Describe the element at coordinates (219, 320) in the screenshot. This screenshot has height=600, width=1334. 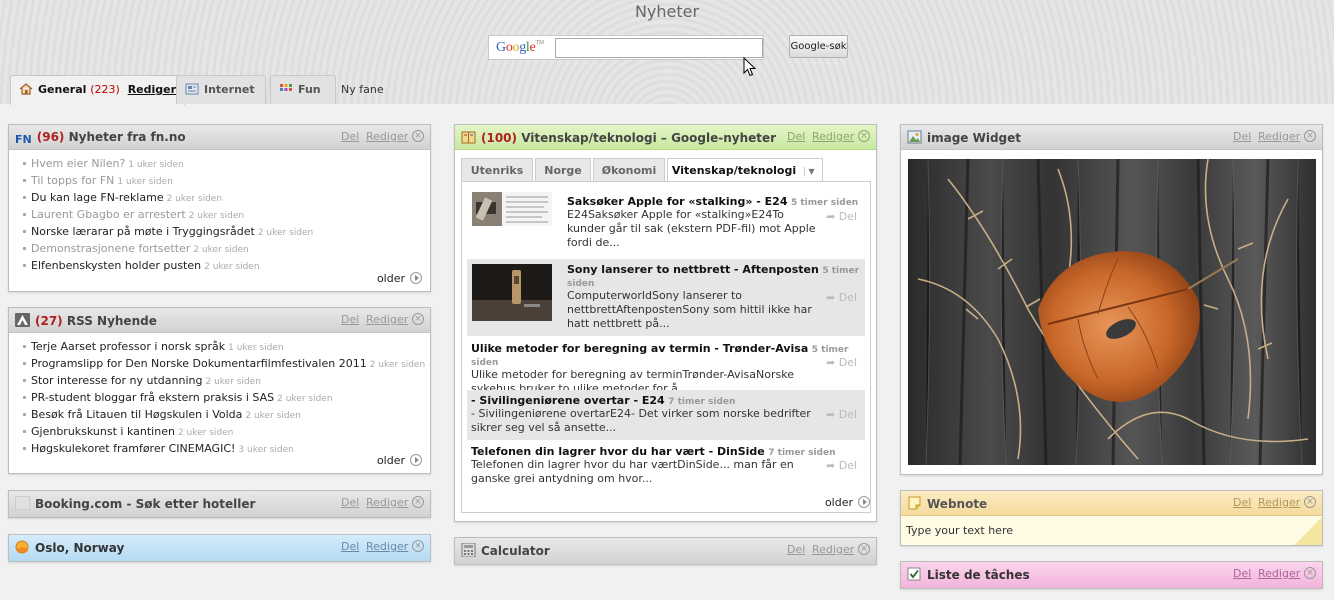
I see `widget-rss-header: (27) RSS Nyhende Del Rediger ×` at that location.